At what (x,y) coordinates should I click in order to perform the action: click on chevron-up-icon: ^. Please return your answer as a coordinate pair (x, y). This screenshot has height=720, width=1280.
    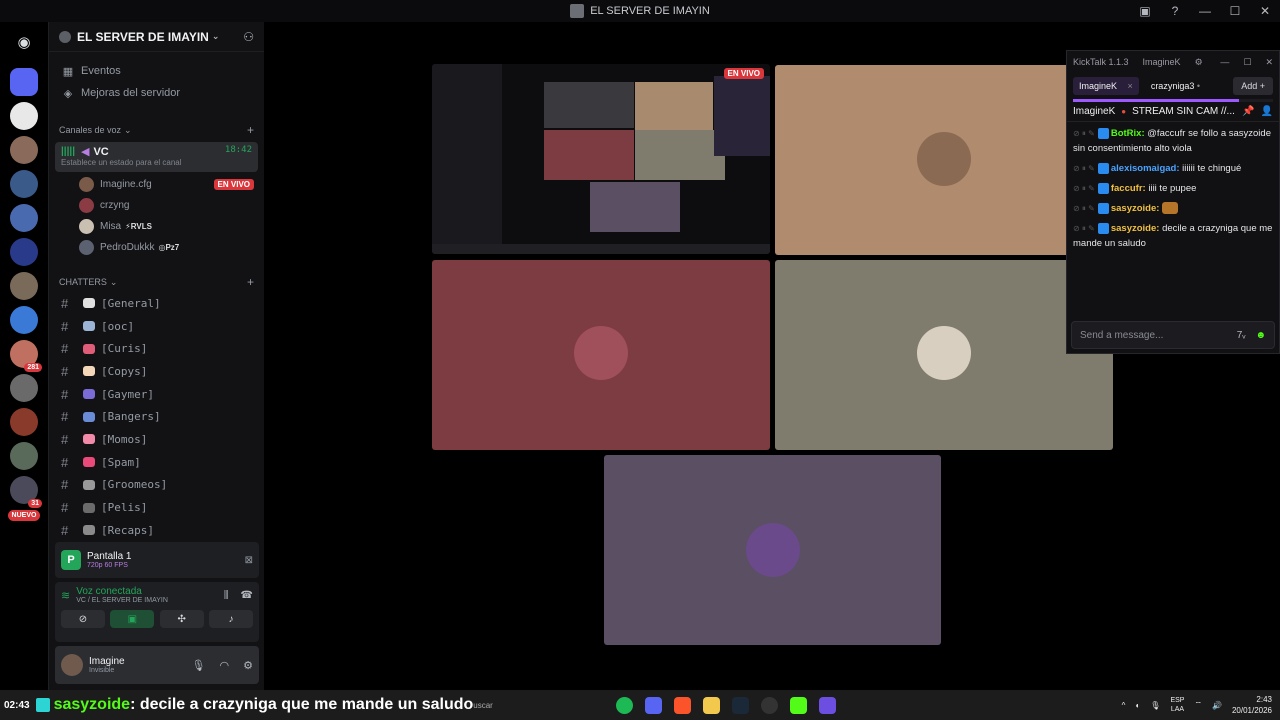
    Looking at the image, I should click on (1124, 705).